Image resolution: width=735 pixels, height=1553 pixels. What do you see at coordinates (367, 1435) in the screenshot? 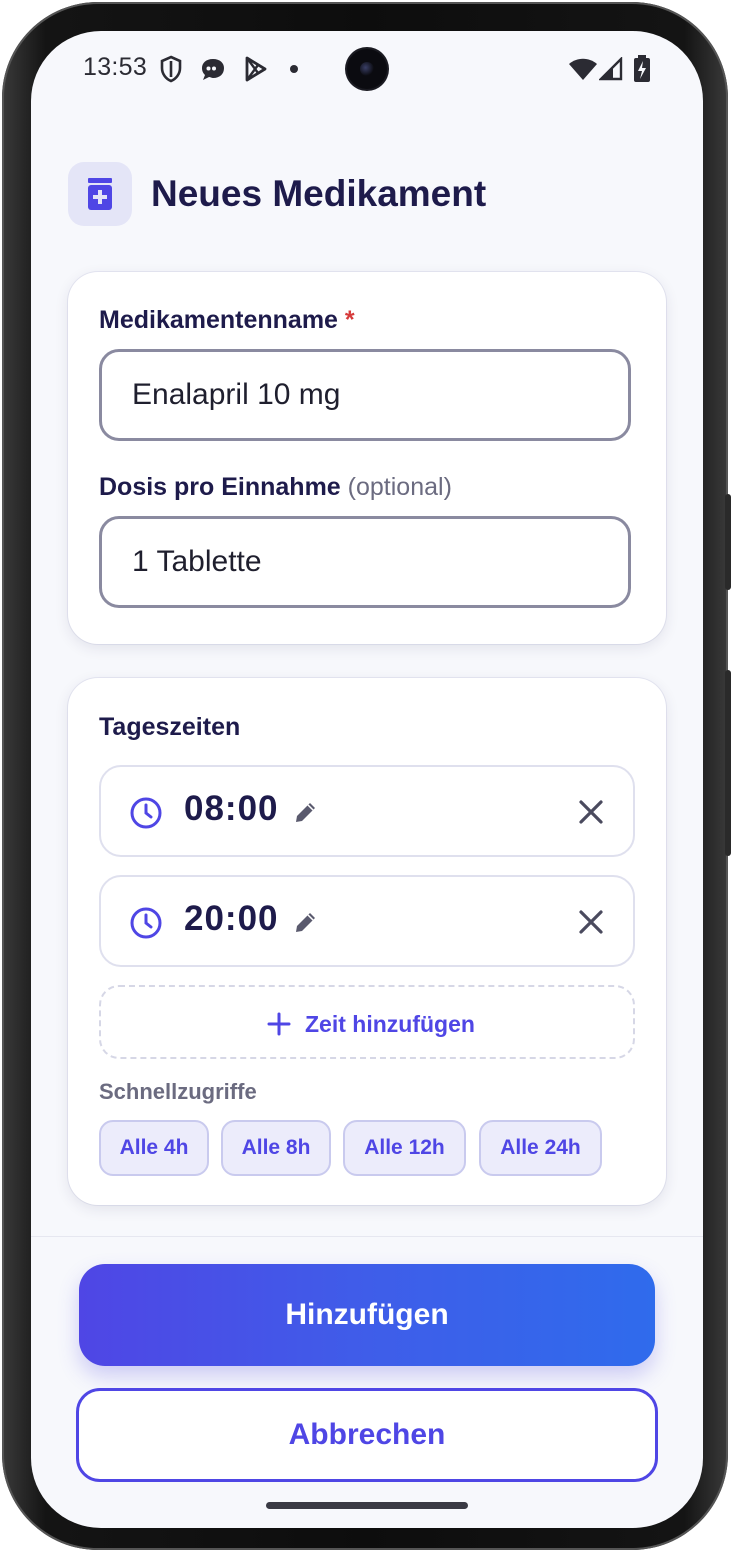
I see `cancel-button: Abbrechen` at bounding box center [367, 1435].